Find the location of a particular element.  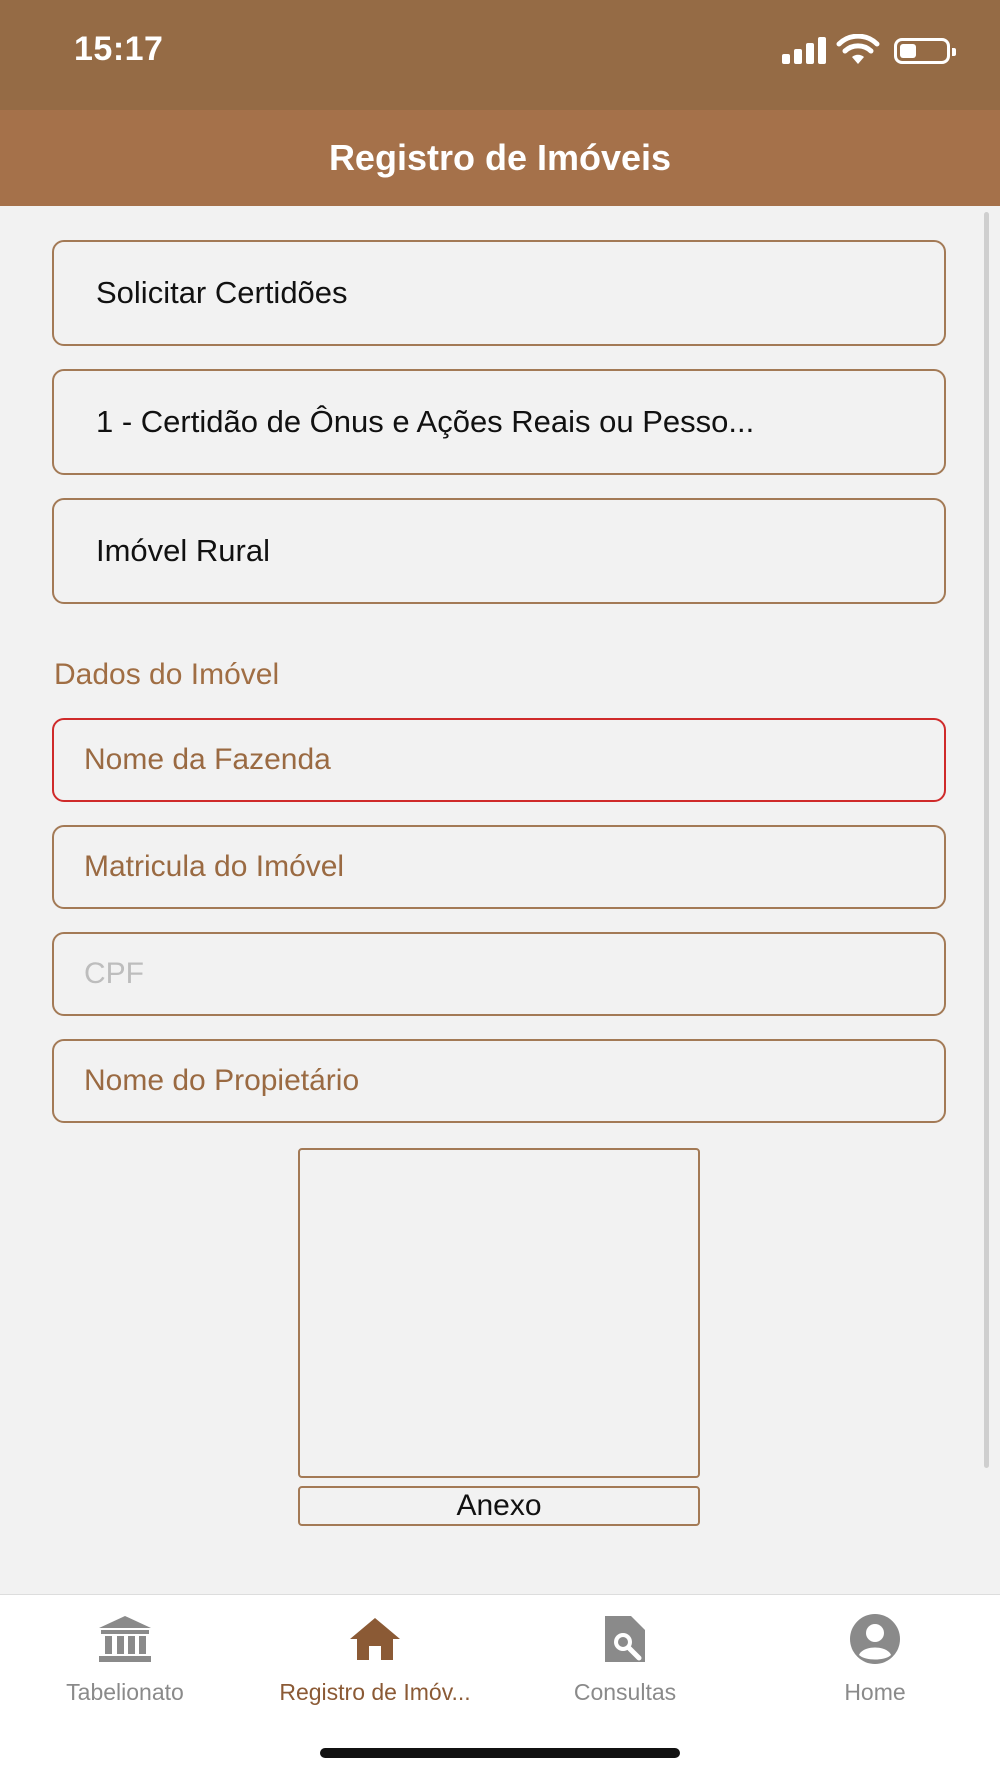

property-type-select-value: Imóvel Rural is located at coordinates (183, 550).